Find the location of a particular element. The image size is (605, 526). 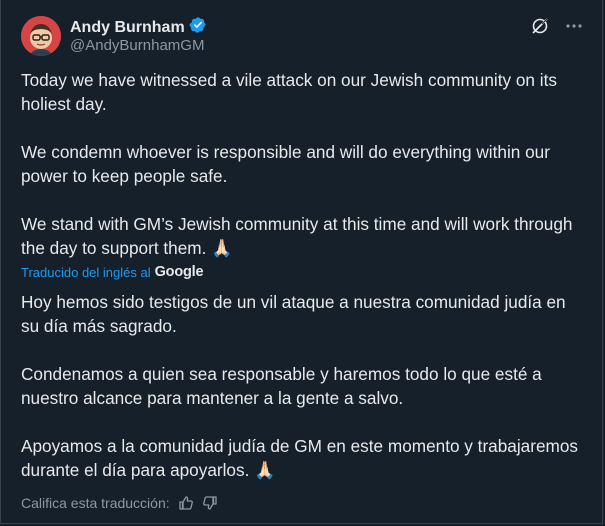

translation-attribution: Traducido del inglés al Google is located at coordinates (112, 272).